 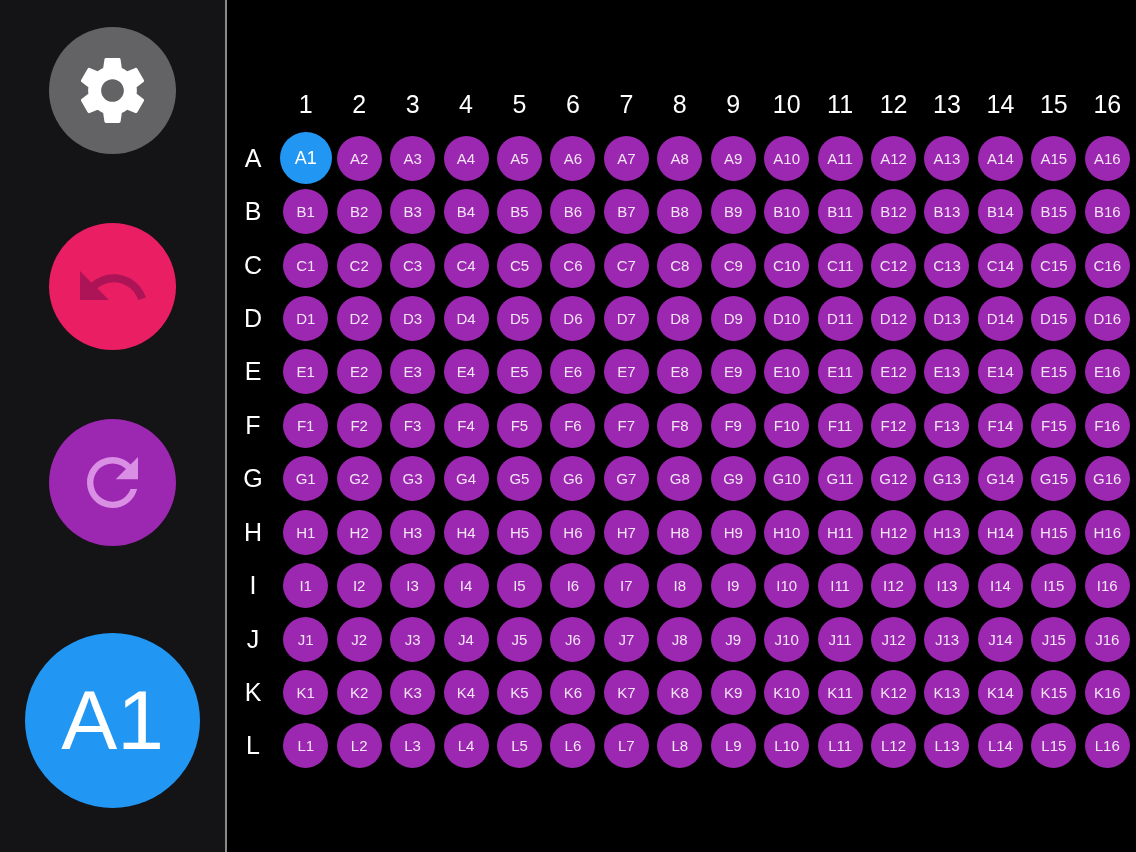 I want to click on well-button: A1, so click(x=305, y=158).